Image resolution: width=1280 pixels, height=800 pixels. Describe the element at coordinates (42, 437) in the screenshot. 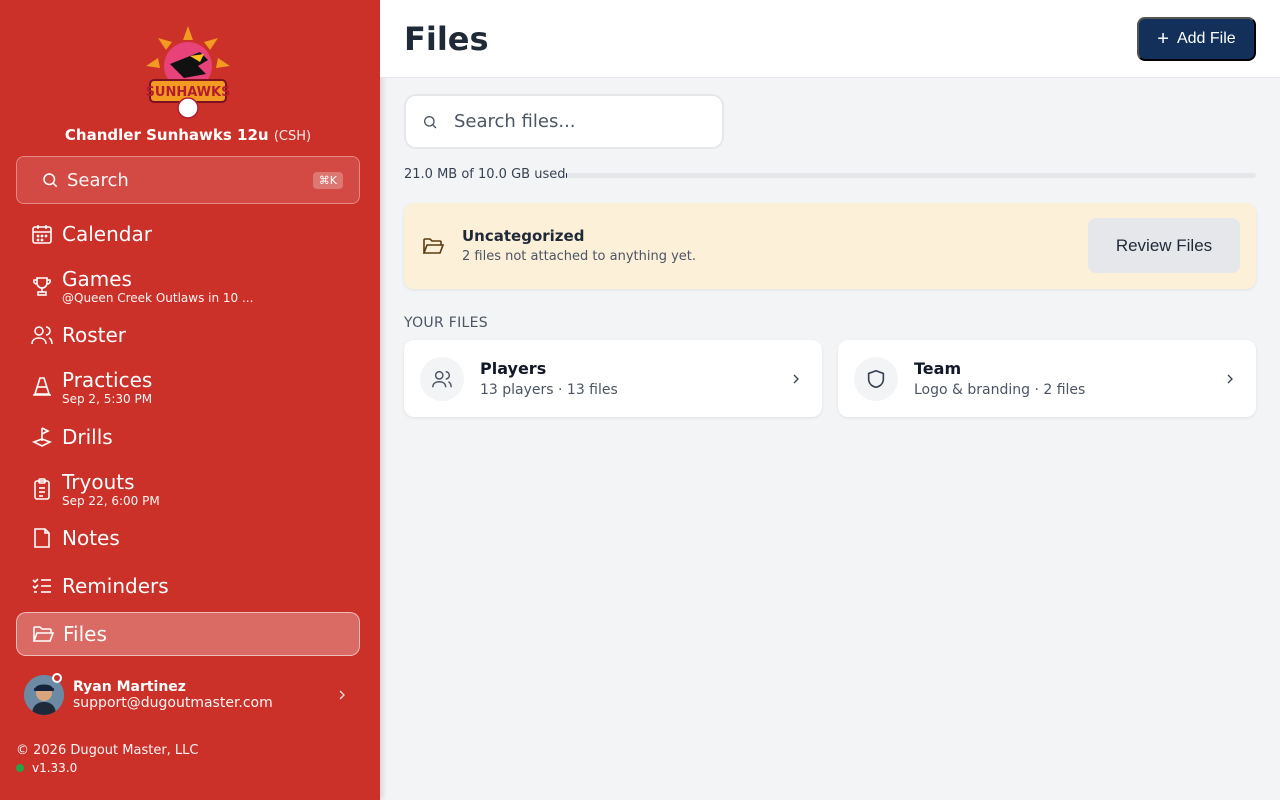

I see `drill-flag-icon` at that location.